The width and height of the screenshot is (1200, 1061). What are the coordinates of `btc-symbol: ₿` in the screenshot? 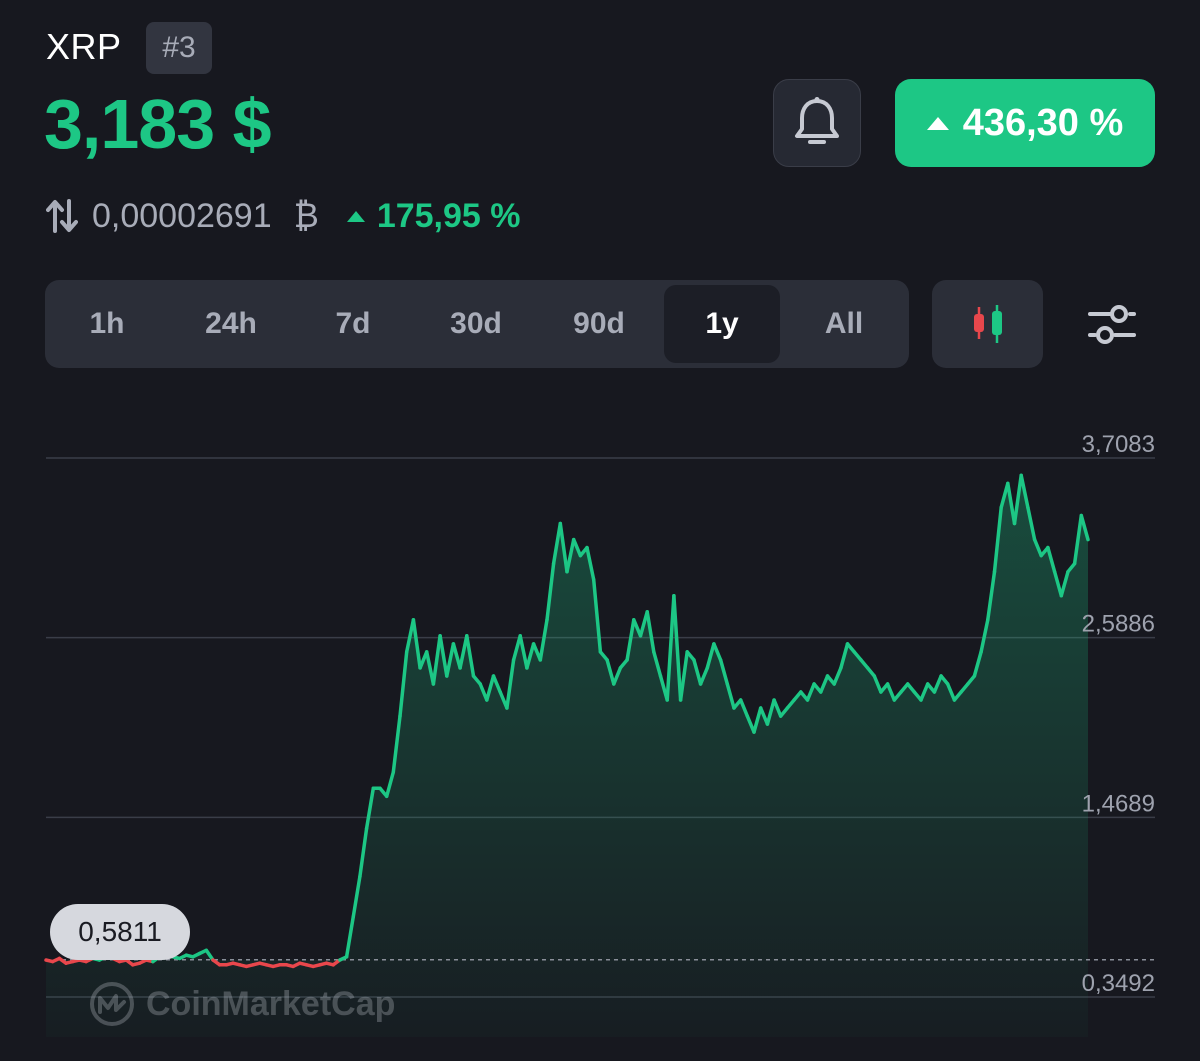 It's located at (306, 215).